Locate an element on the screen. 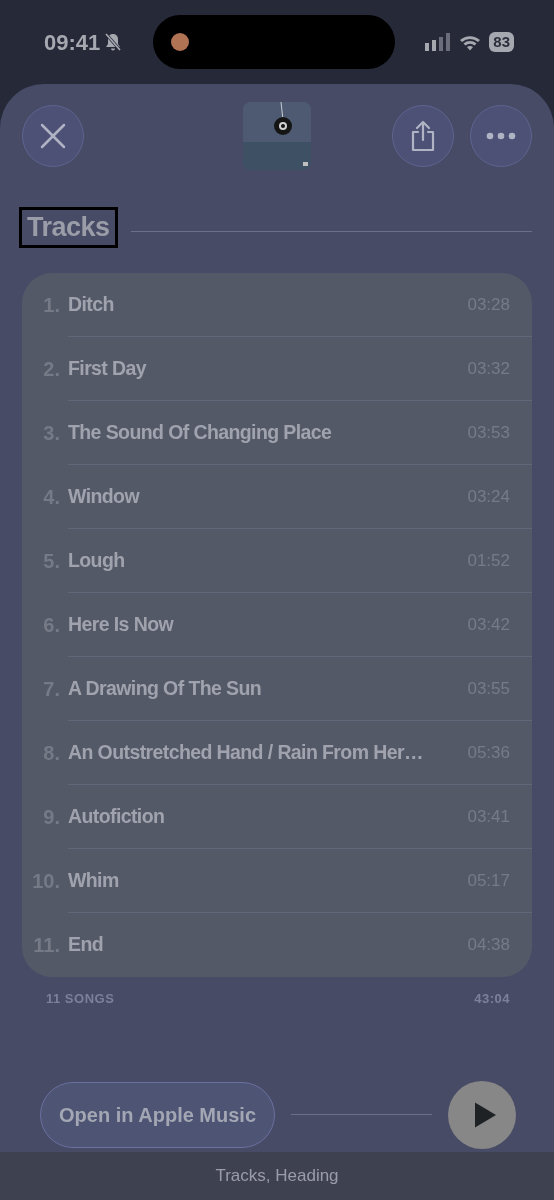 The width and height of the screenshot is (554, 1200). more-icon is located at coordinates (501, 136).